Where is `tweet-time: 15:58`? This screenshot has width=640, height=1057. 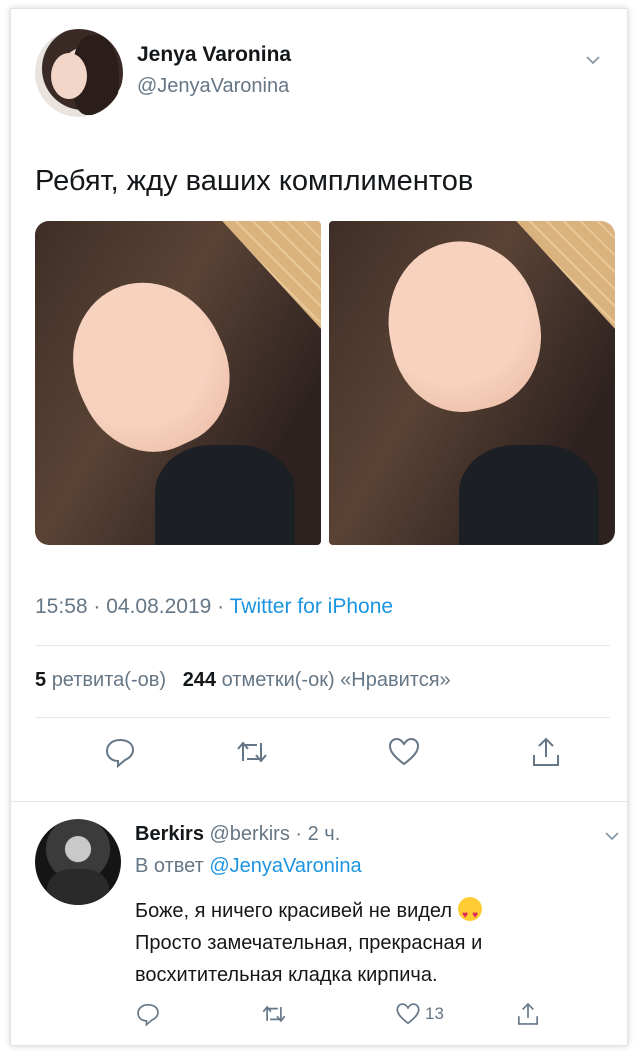 tweet-time: 15:58 is located at coordinates (61, 606).